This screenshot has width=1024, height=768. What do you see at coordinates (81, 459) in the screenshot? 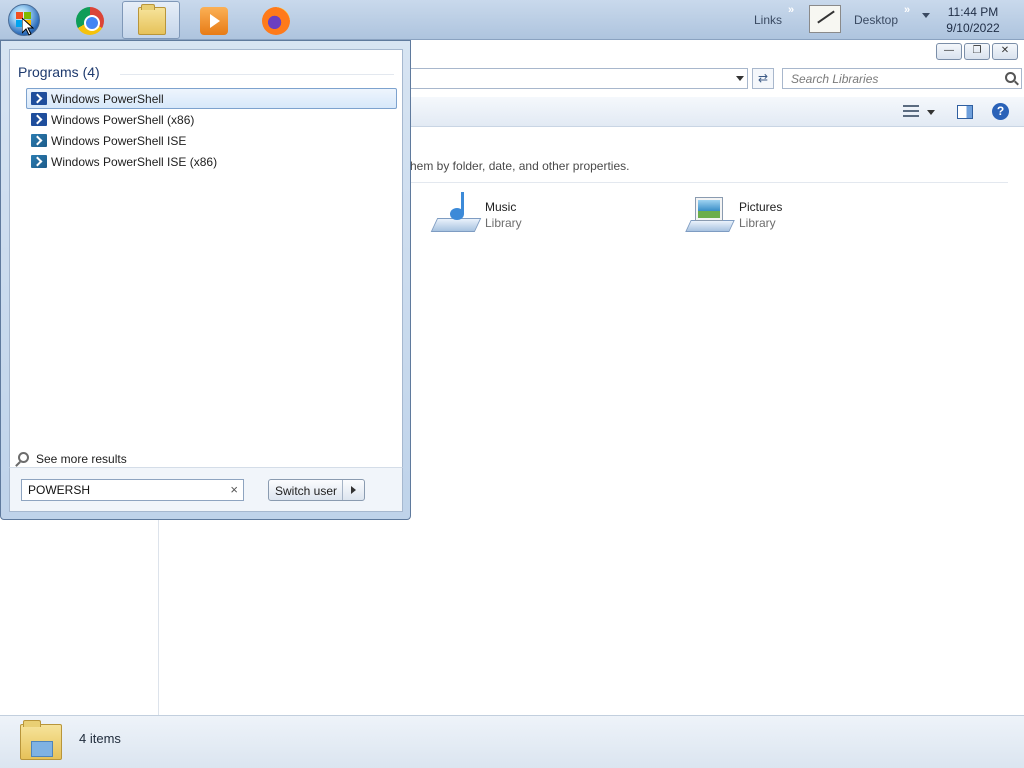
I see `see-more-label: See more results` at bounding box center [81, 459].